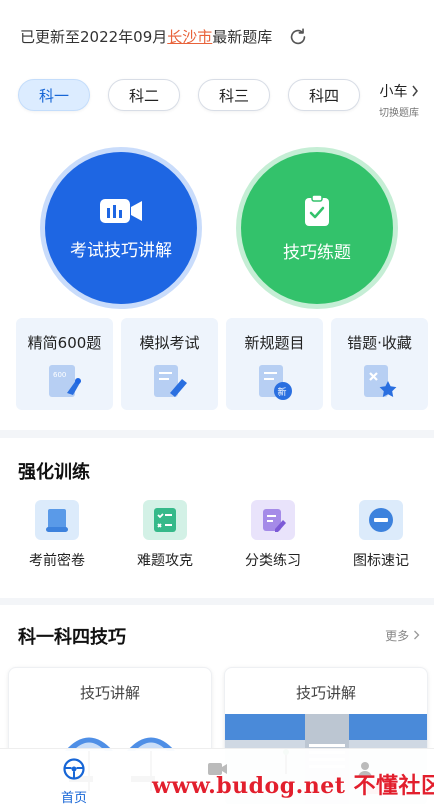 The height and width of the screenshot is (804, 434). I want to click on steering-wheel-icon, so click(74, 769).